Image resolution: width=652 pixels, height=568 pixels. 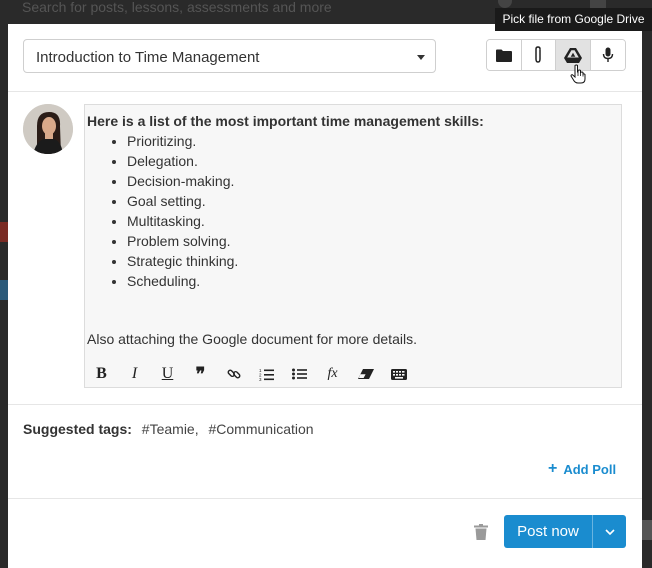 I want to click on formula-icon: fx, so click(x=332, y=373).